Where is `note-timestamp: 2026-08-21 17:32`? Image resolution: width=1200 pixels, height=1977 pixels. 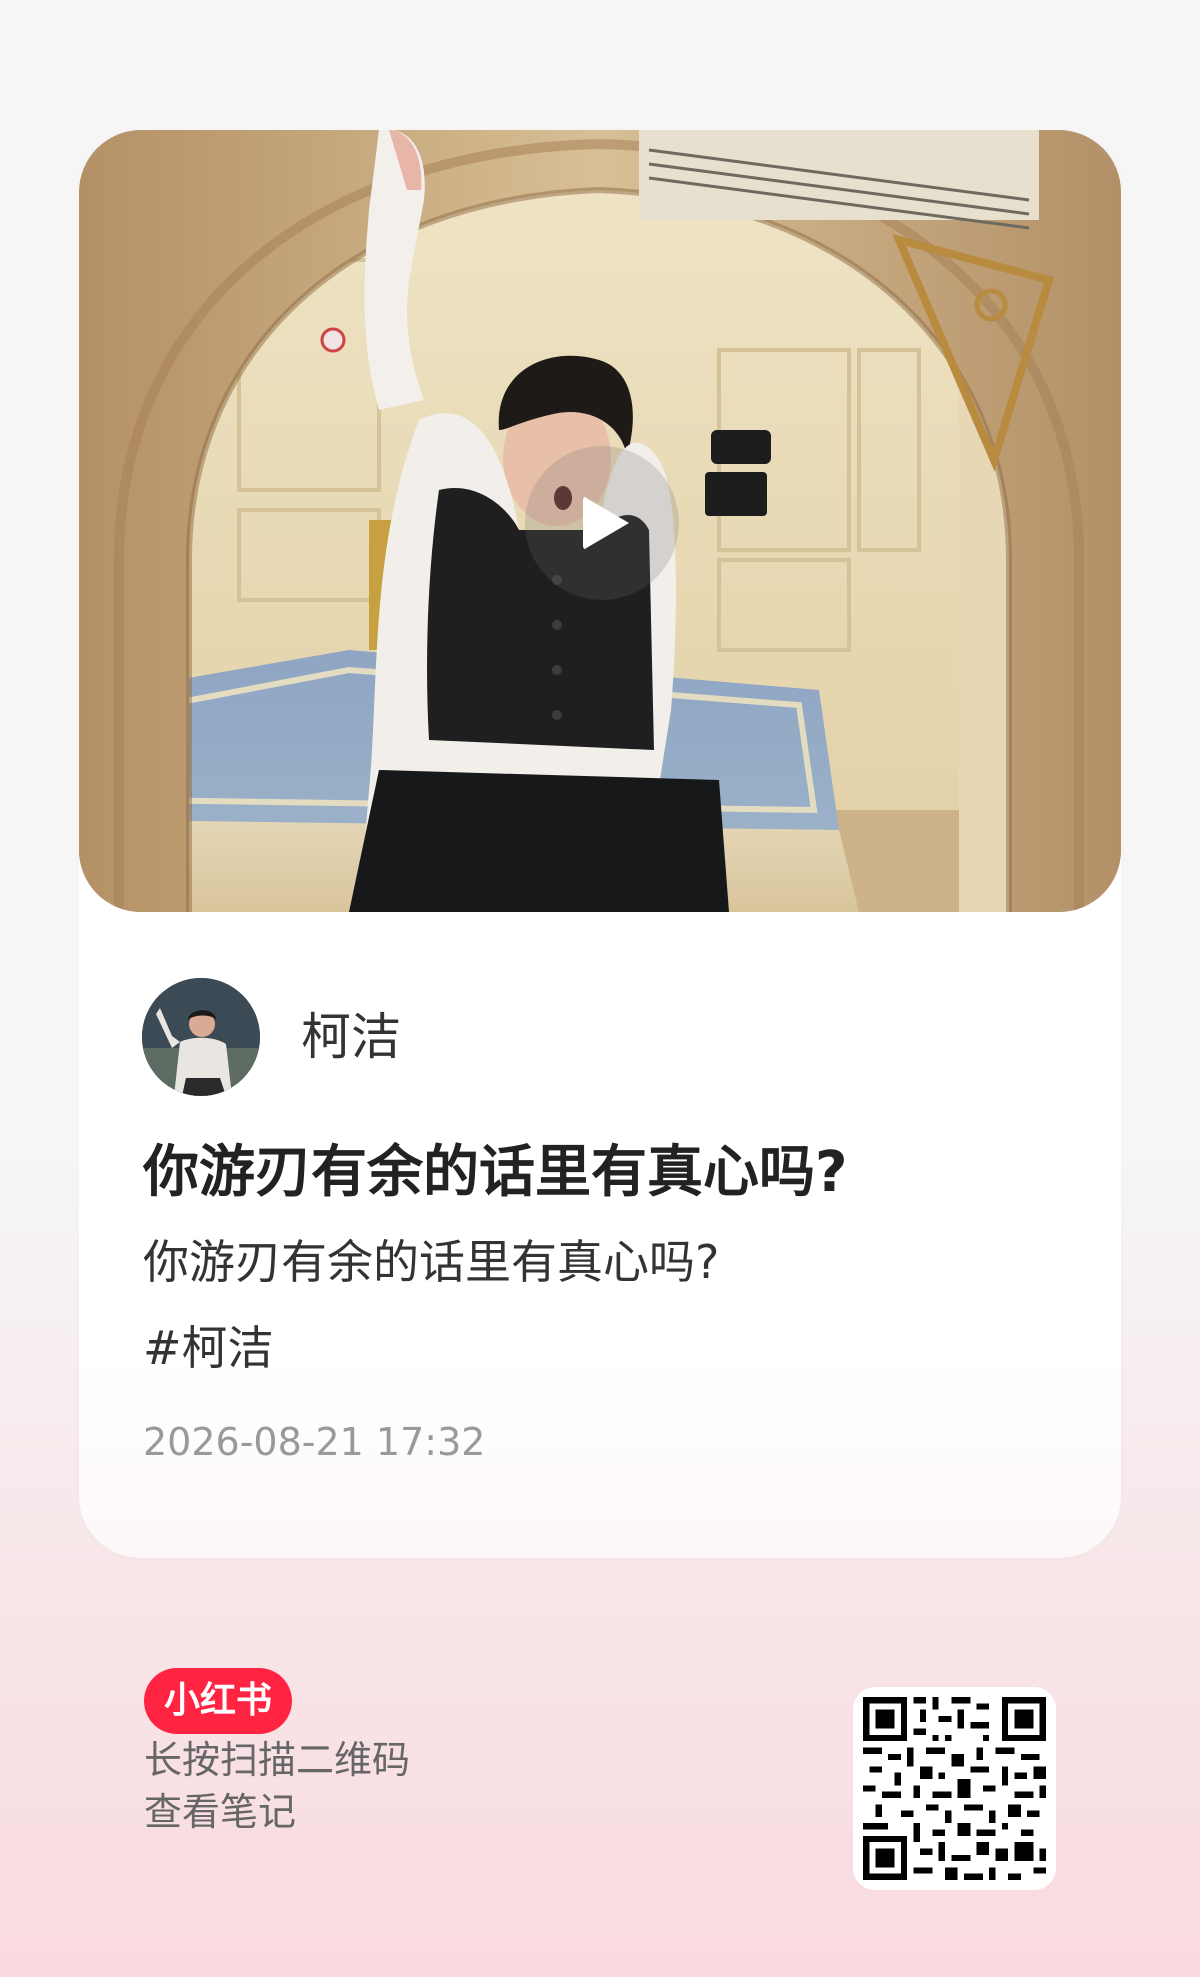 note-timestamp: 2026-08-21 17:32 is located at coordinates (314, 1442).